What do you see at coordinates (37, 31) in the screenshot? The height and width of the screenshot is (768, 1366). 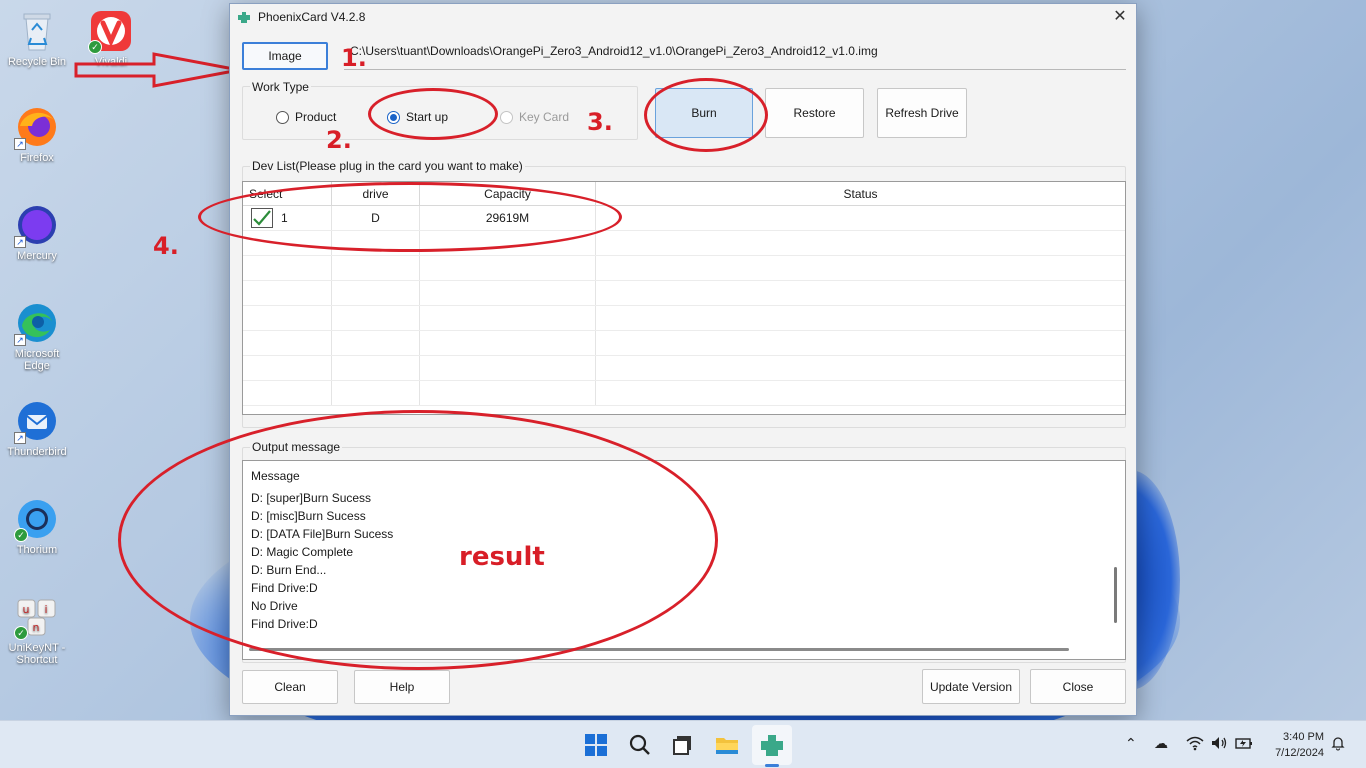 I see `recycle-bin-icon` at bounding box center [37, 31].